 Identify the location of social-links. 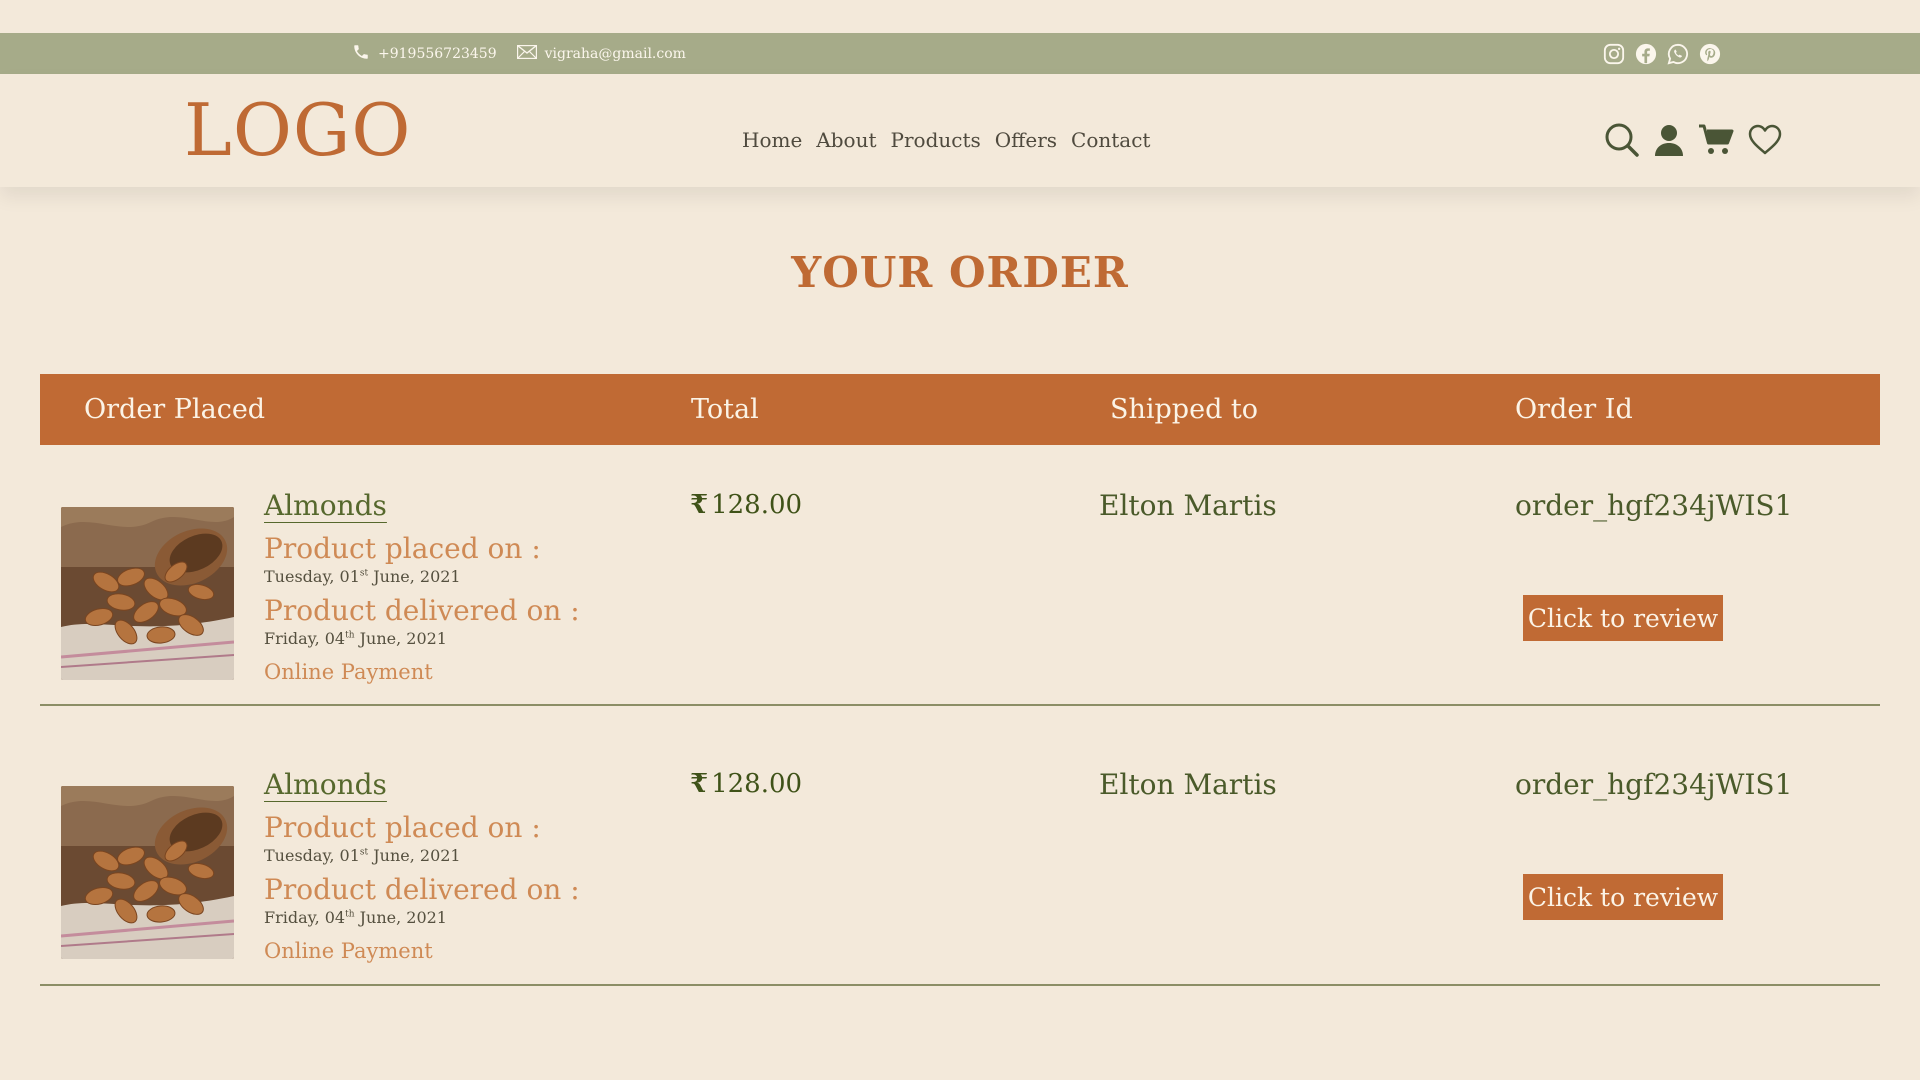
(1666, 53).